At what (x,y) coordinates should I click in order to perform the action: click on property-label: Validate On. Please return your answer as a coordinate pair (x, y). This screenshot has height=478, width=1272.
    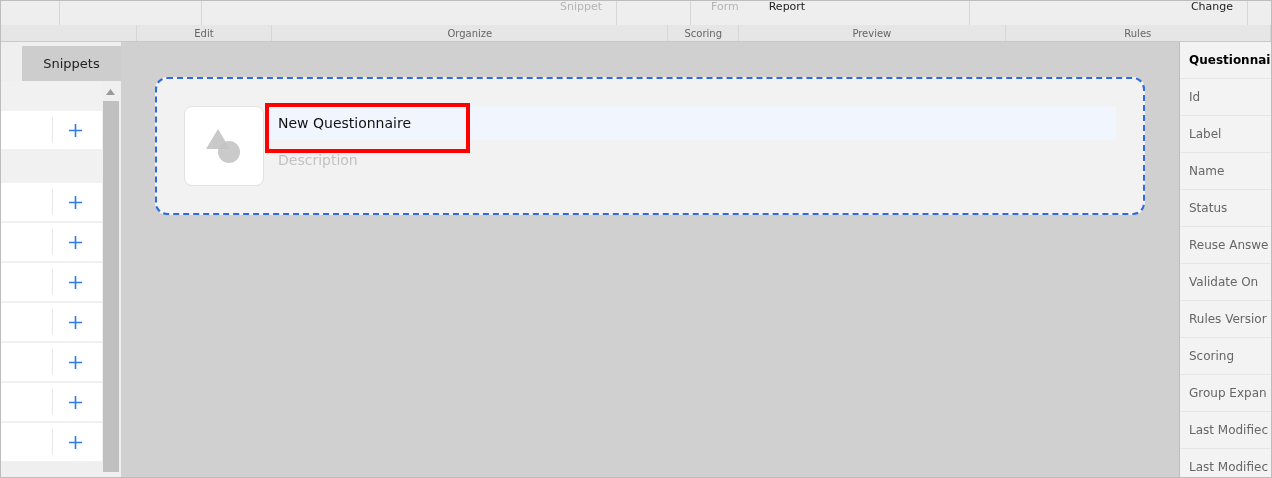
    Looking at the image, I should click on (1225, 282).